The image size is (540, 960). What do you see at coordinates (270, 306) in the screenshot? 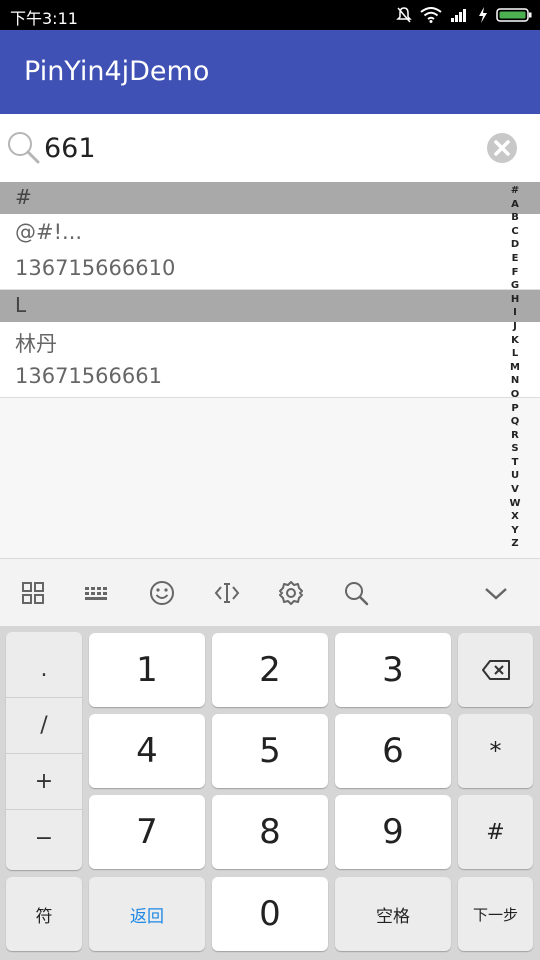
I see `section-header: L` at bounding box center [270, 306].